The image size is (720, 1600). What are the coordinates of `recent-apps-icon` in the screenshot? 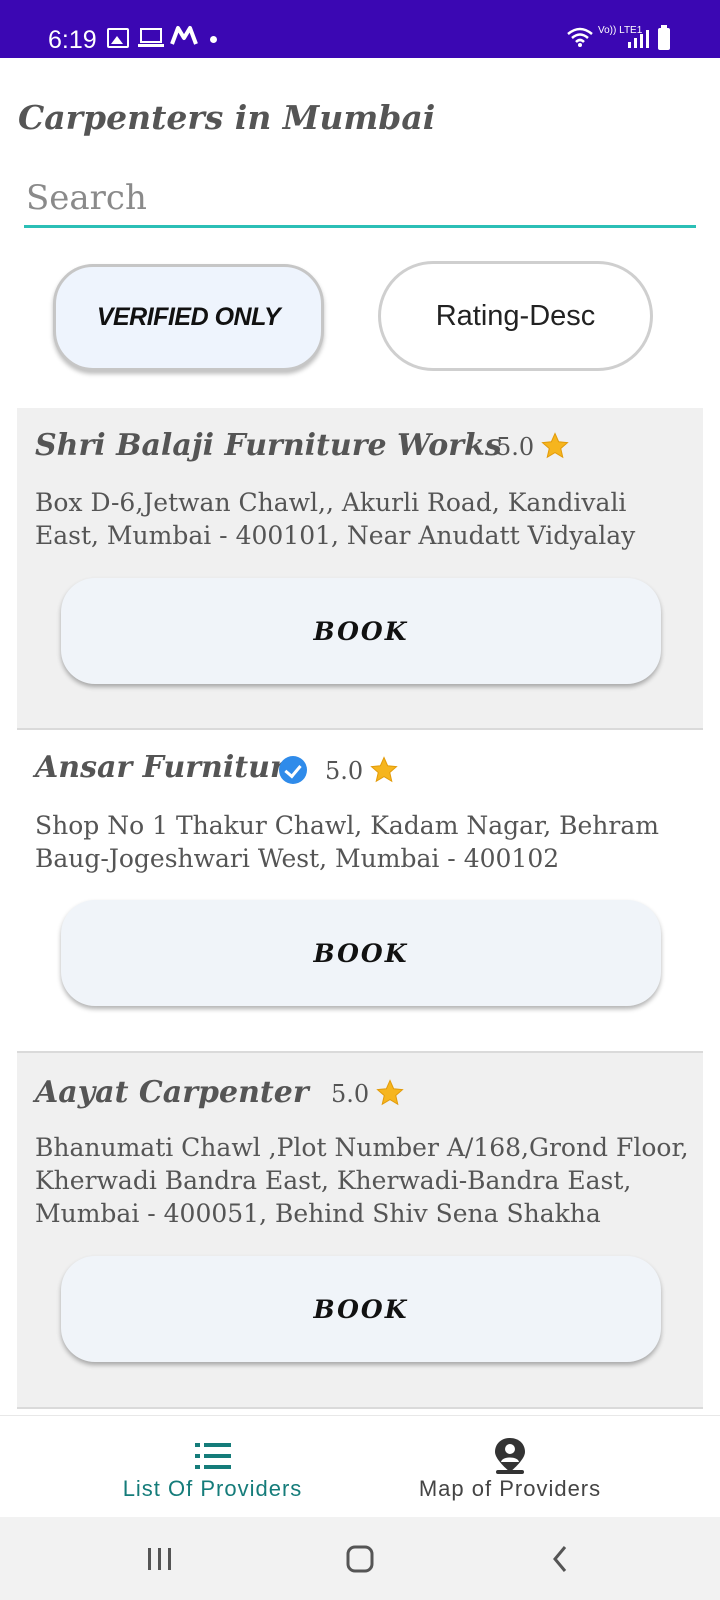 It's located at (159, 1558).